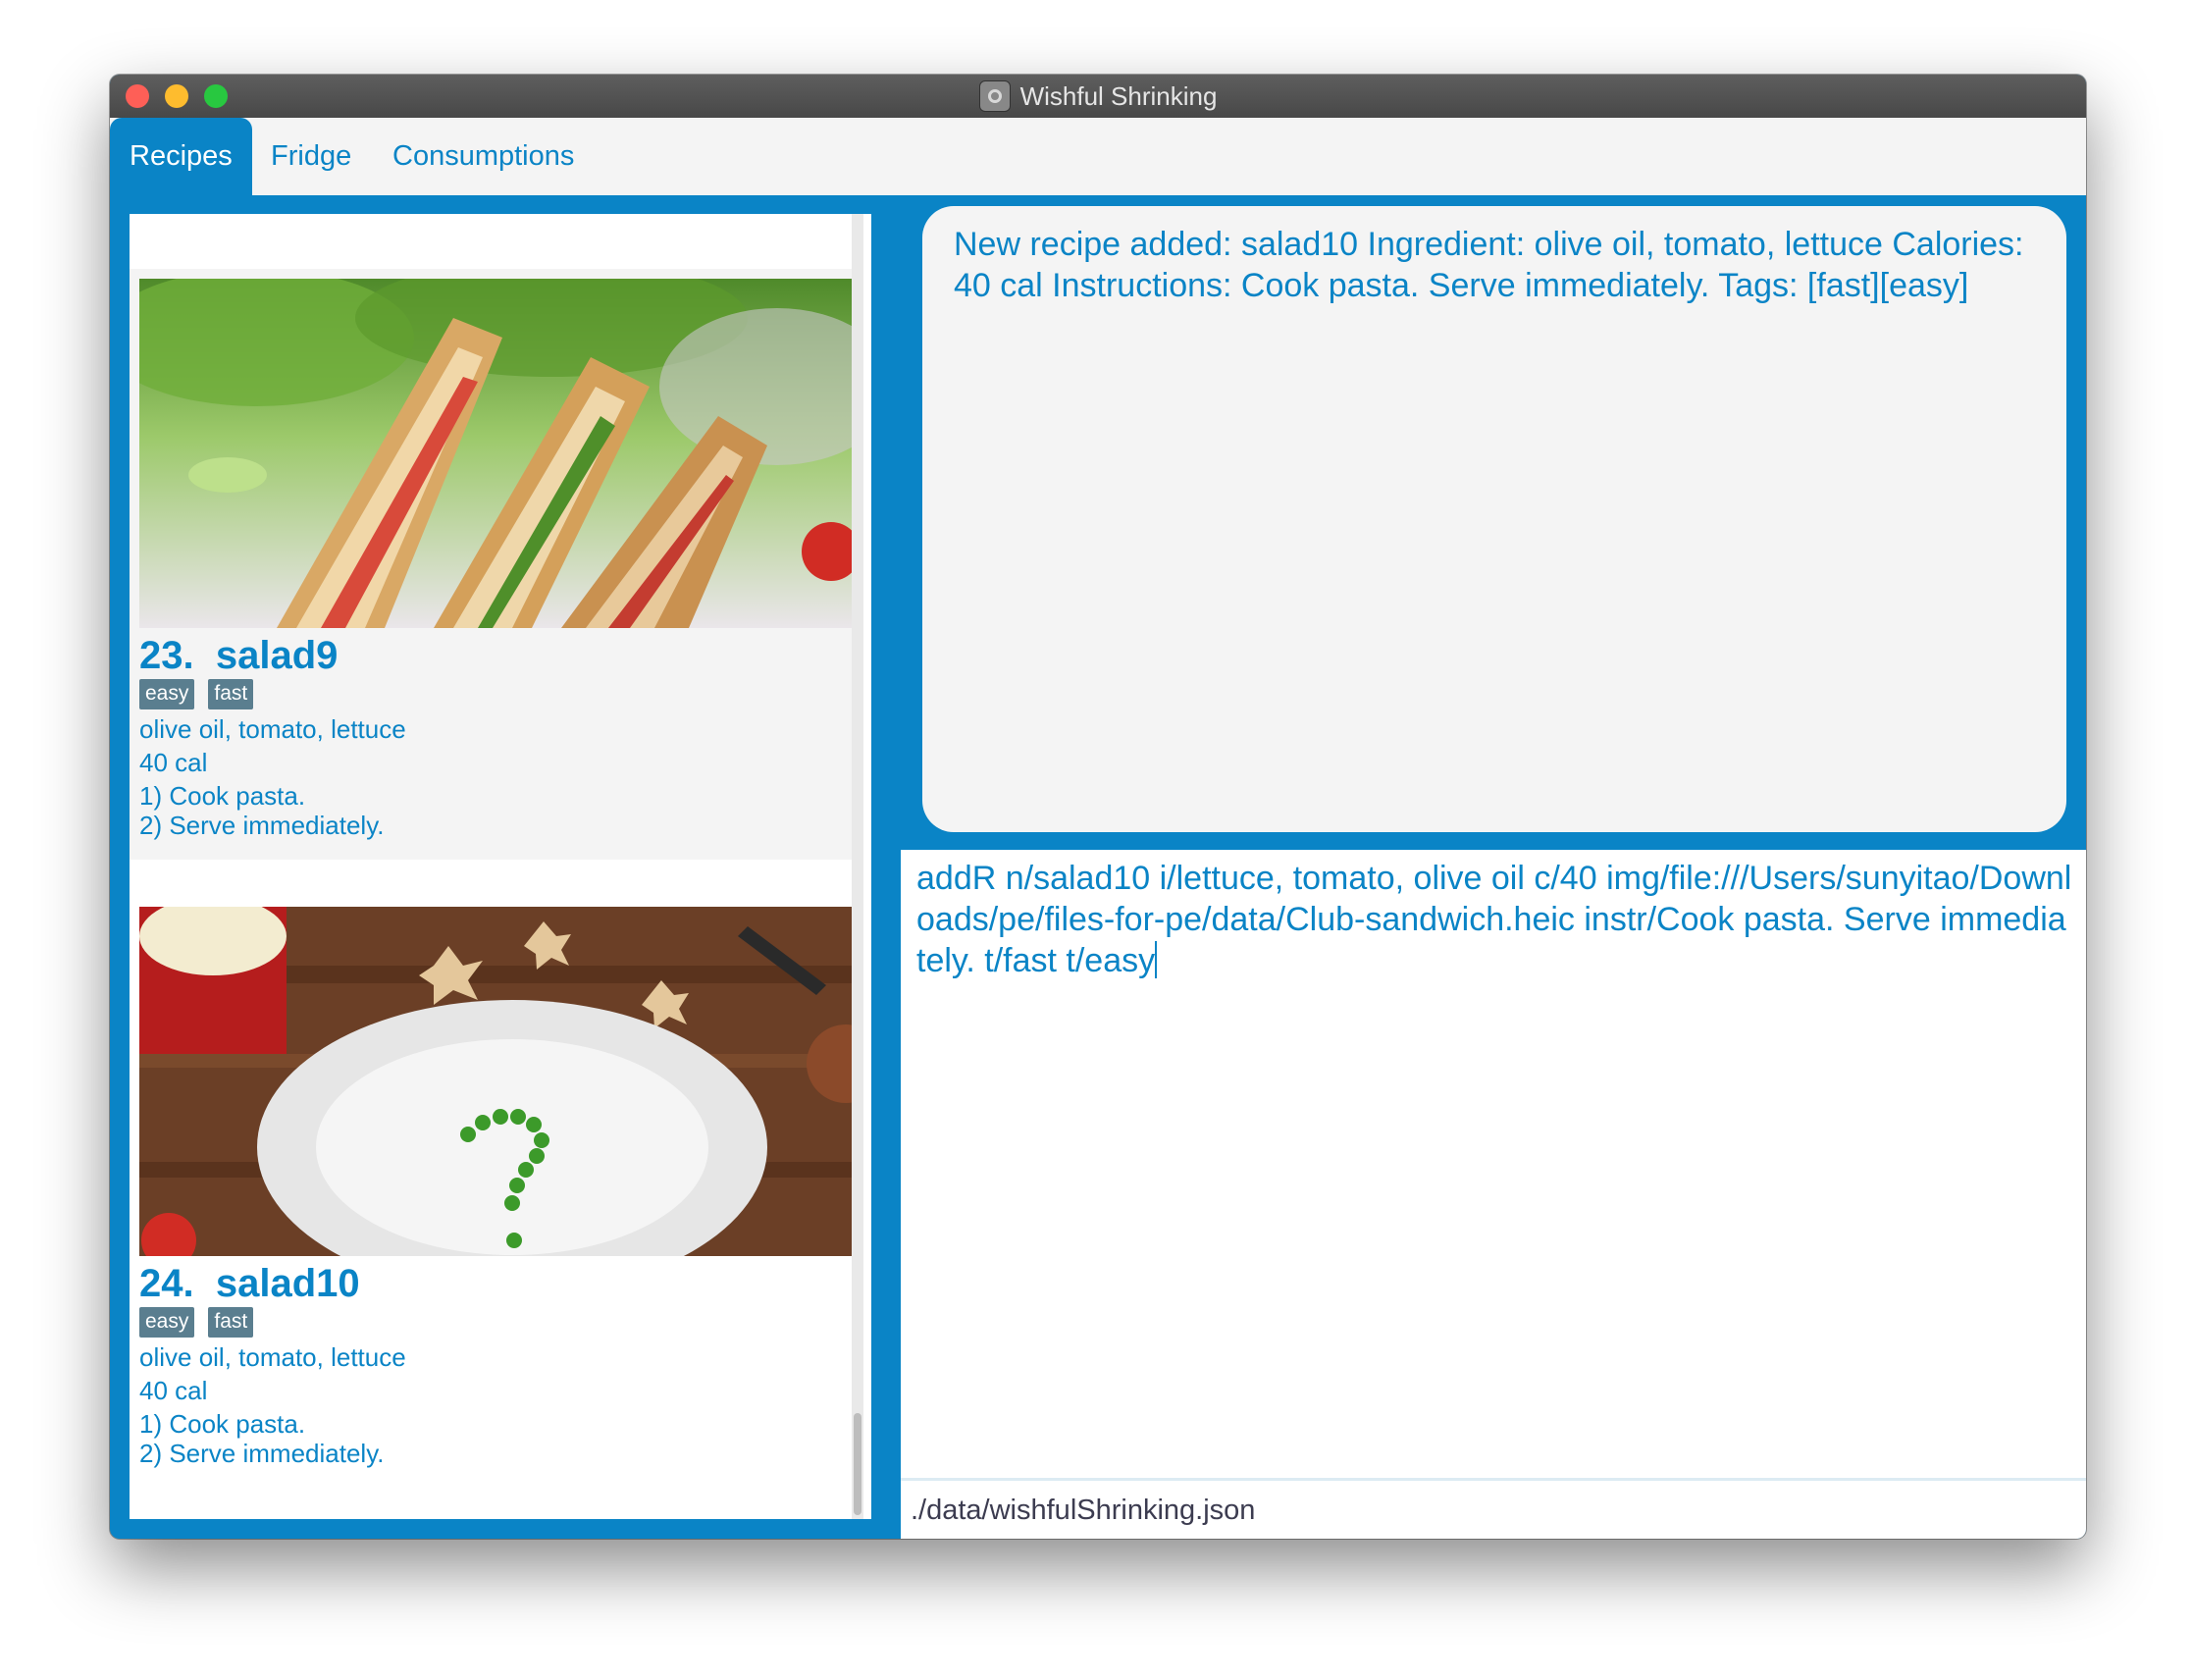 This screenshot has width=2192, height=1680. I want to click on recipe-name: salad10, so click(287, 1283).